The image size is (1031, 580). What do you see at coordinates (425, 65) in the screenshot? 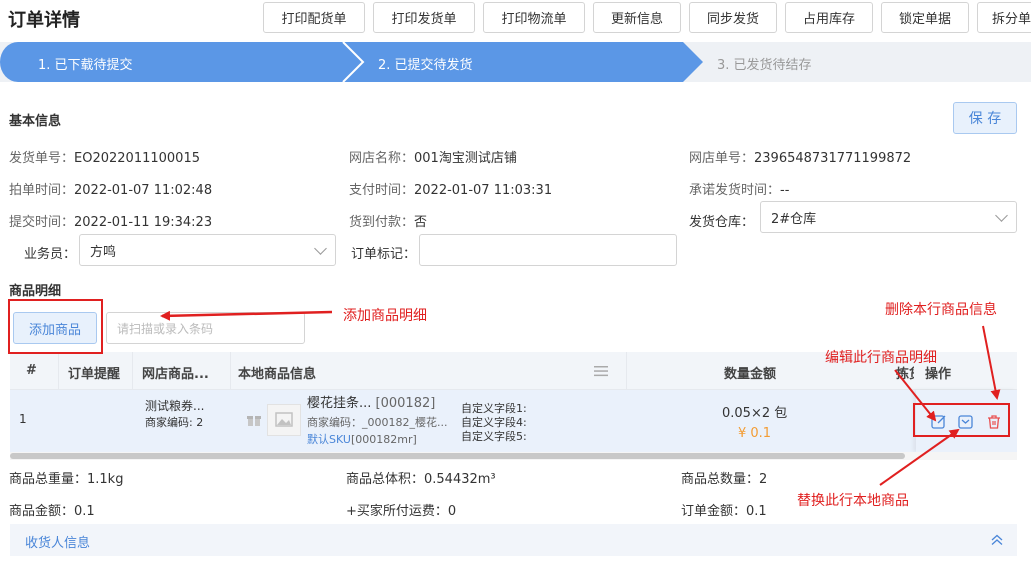
I see `step-2: 2. 已提交待发货` at bounding box center [425, 65].